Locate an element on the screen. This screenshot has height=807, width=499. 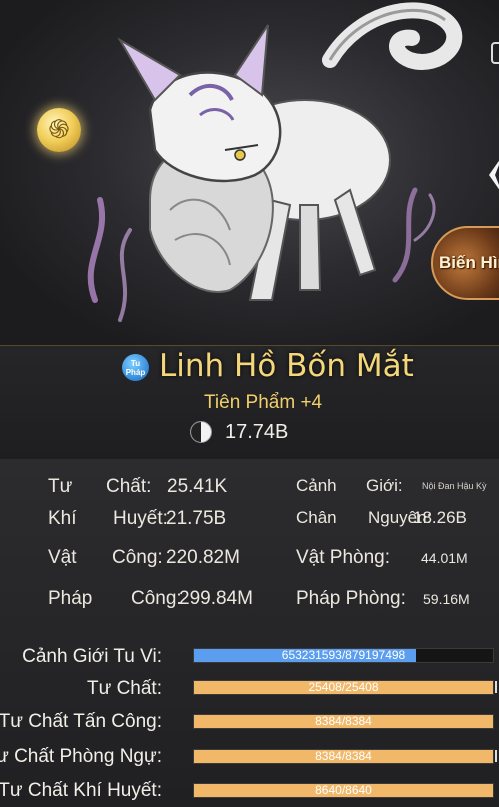
cultivation-type-badge: Tu Pháp is located at coordinates (135, 367).